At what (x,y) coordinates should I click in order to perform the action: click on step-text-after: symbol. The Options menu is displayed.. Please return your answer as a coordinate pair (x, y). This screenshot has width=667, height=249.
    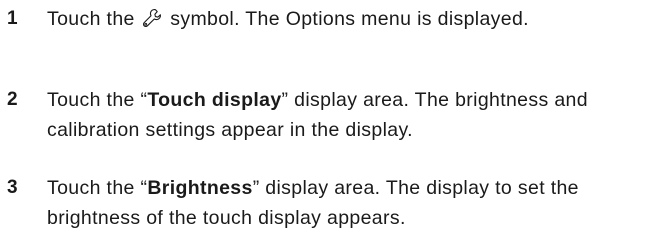
    Looking at the image, I should click on (346, 19).